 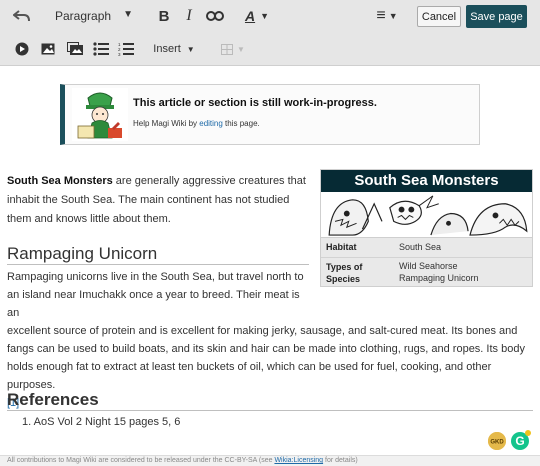 I want to click on table-button: ▼, so click(x=233, y=49).